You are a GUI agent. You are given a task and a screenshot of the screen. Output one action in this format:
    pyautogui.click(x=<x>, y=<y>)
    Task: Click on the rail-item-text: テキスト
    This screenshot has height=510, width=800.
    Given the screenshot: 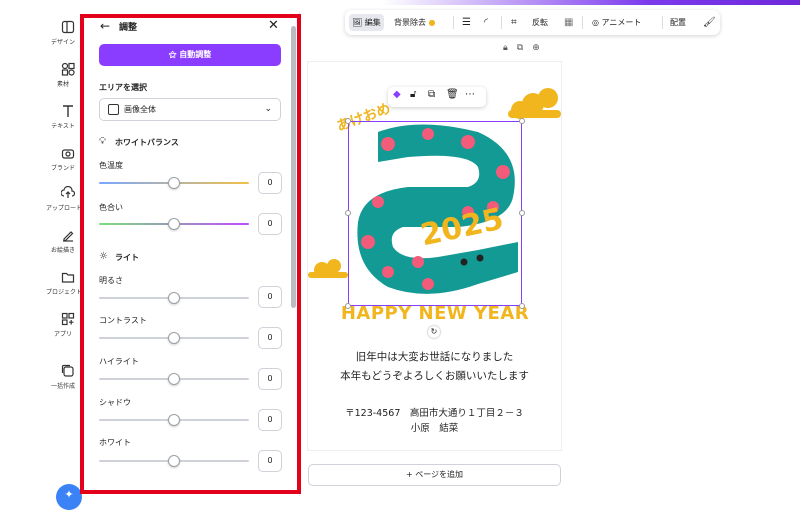 What is the action you would take?
    pyautogui.click(x=68, y=117)
    